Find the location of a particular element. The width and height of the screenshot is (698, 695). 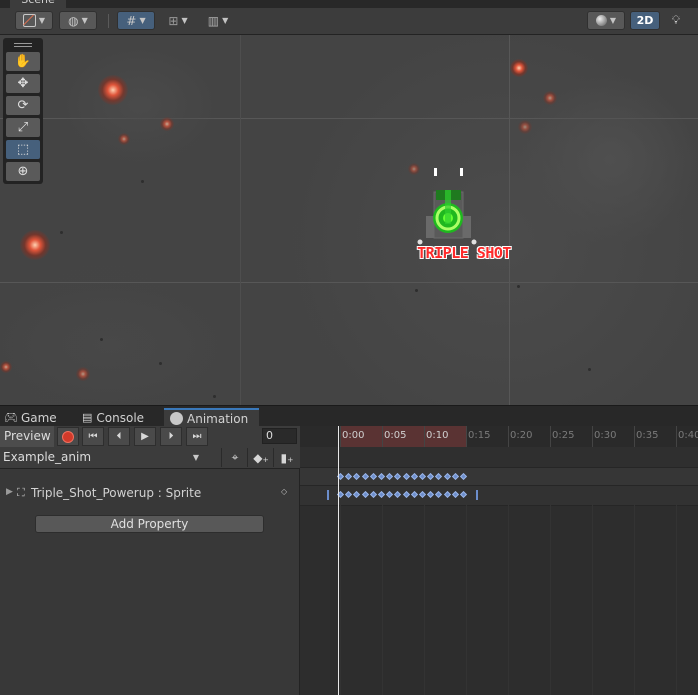

ruler-tick-label: 0:20 is located at coordinates (521, 435).